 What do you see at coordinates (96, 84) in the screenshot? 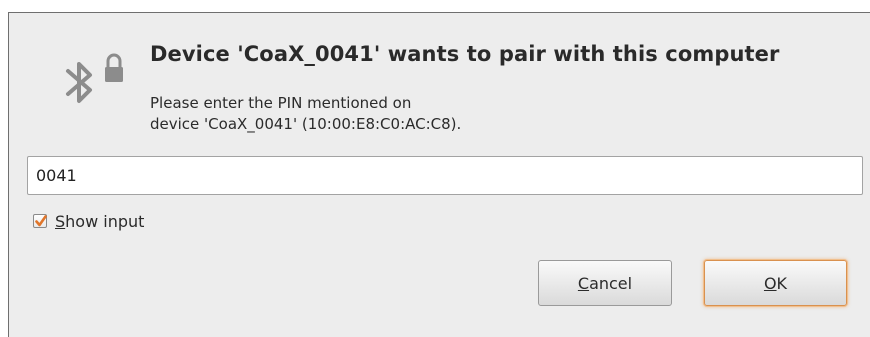
I see `bluetooth-lock-icon` at bounding box center [96, 84].